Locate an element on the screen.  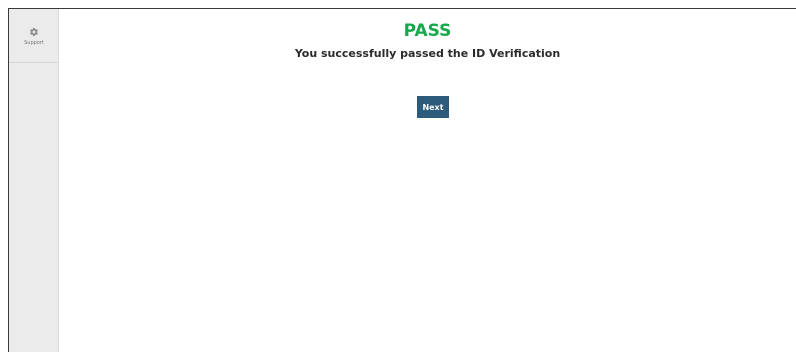
sidebar: Support is located at coordinates (34, 180).